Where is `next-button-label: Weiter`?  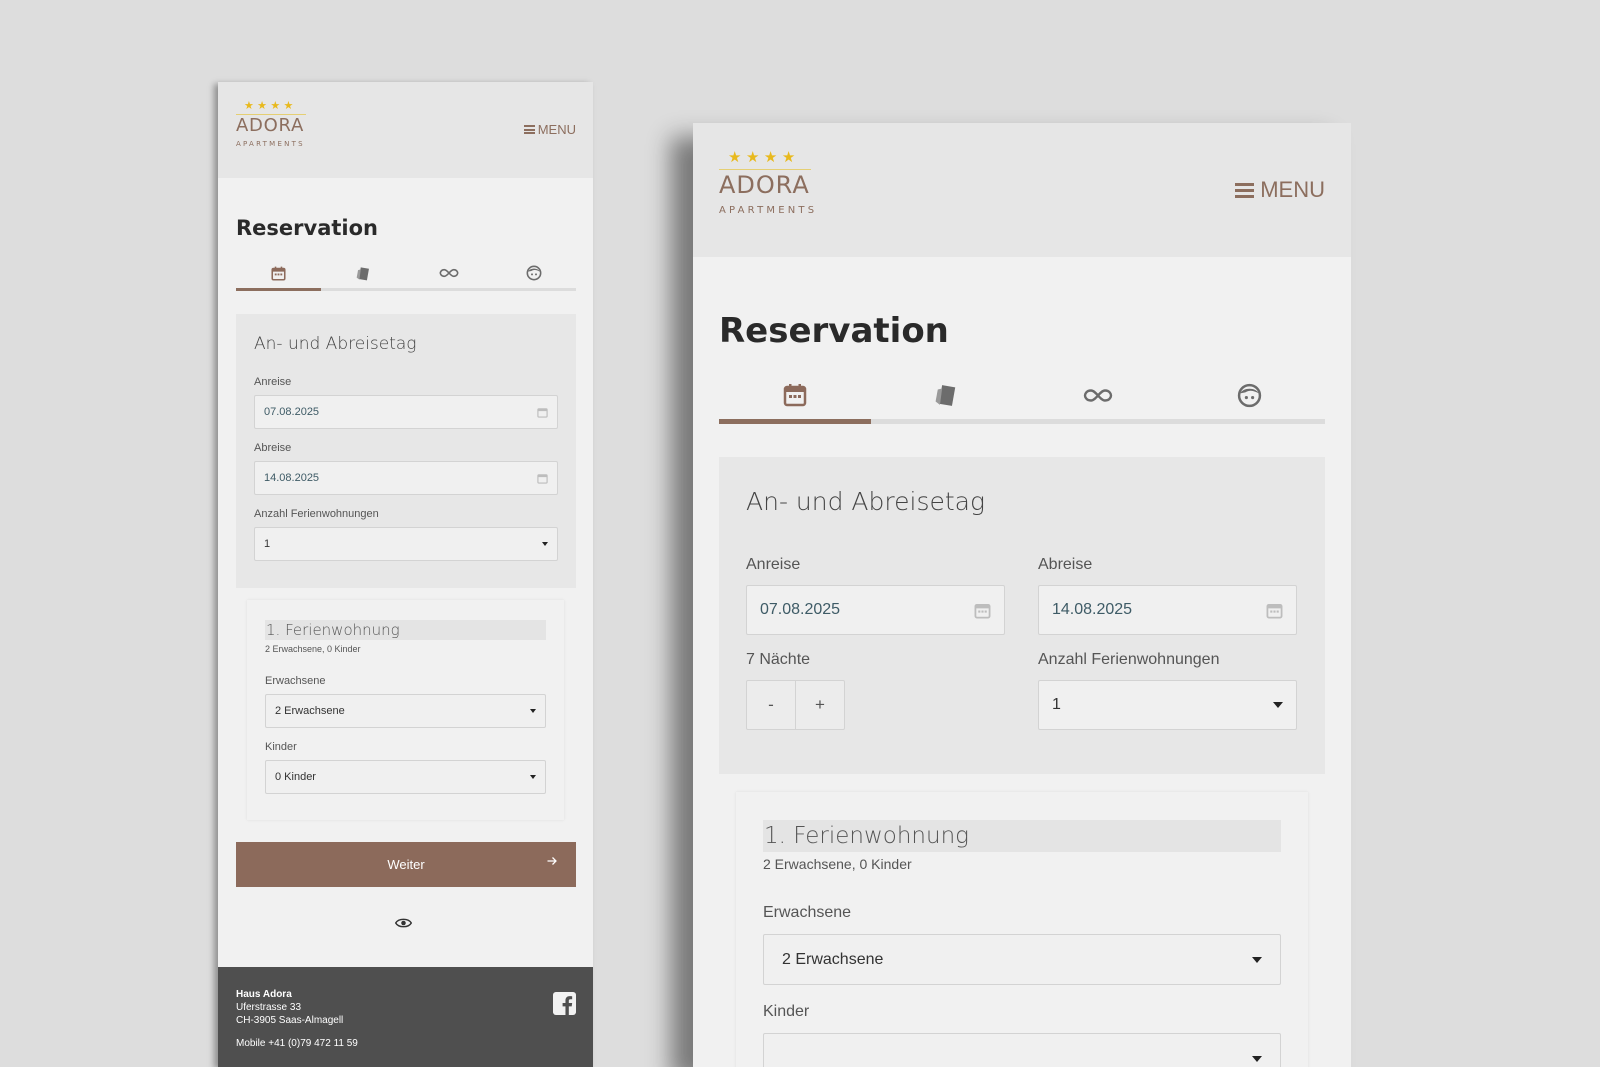
next-button-label: Weiter is located at coordinates (406, 864).